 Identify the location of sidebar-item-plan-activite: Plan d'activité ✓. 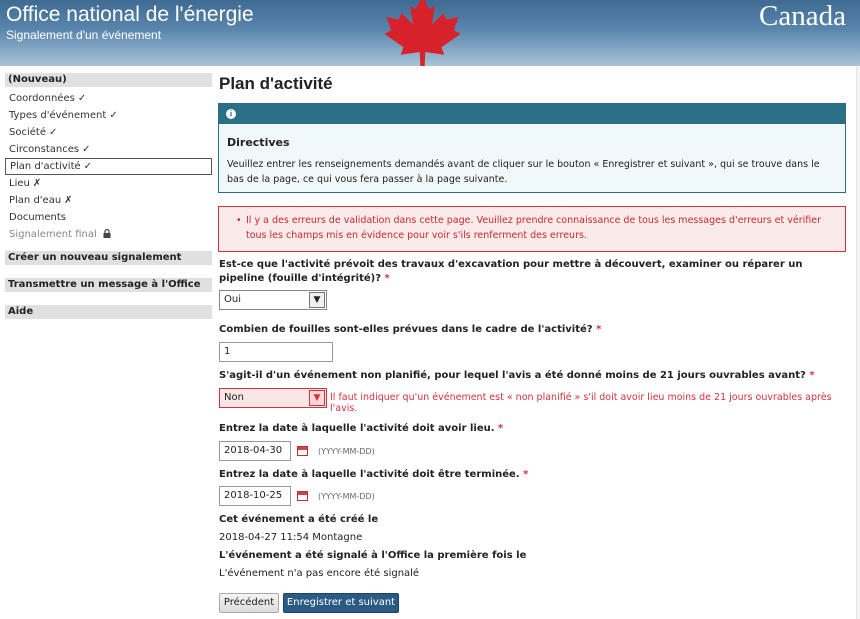
(108, 166).